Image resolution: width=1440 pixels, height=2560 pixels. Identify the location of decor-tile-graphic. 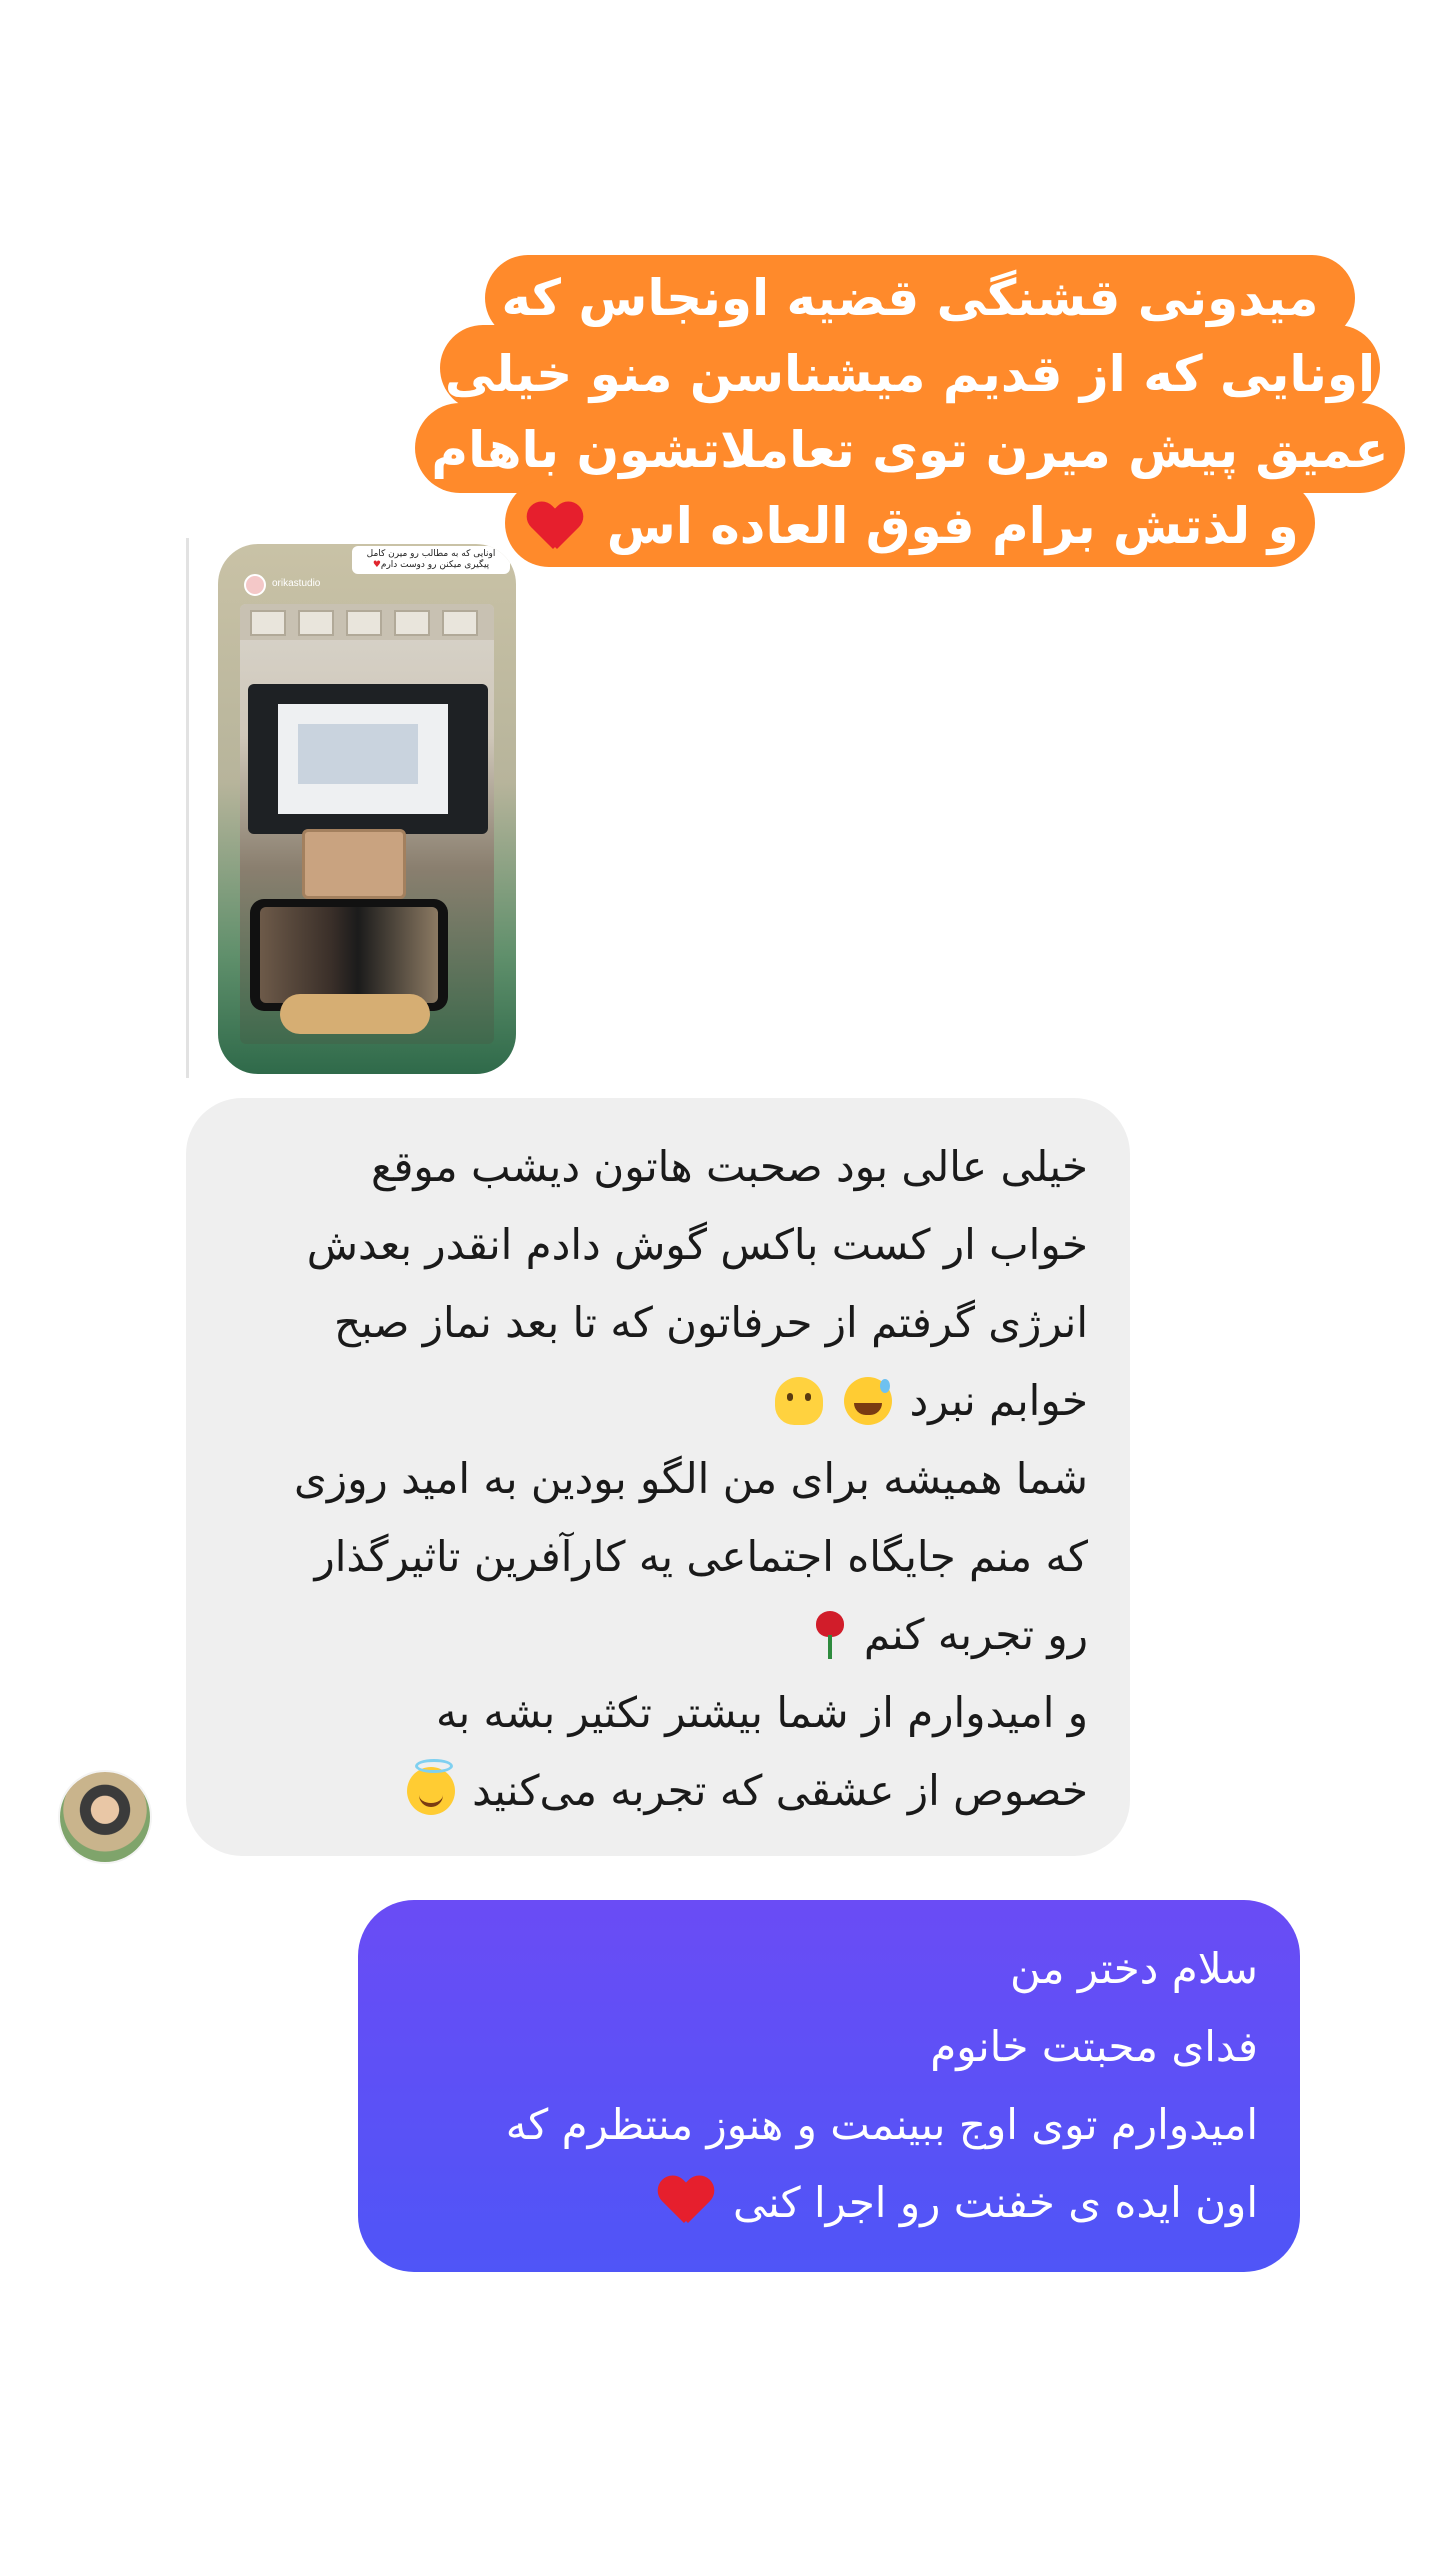
(354, 864).